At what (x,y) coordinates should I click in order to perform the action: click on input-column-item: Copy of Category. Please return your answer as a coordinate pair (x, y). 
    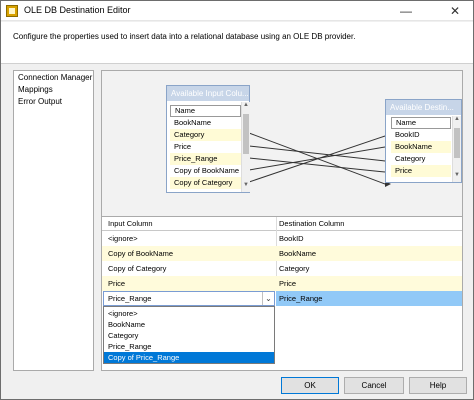
    Looking at the image, I should click on (205, 183).